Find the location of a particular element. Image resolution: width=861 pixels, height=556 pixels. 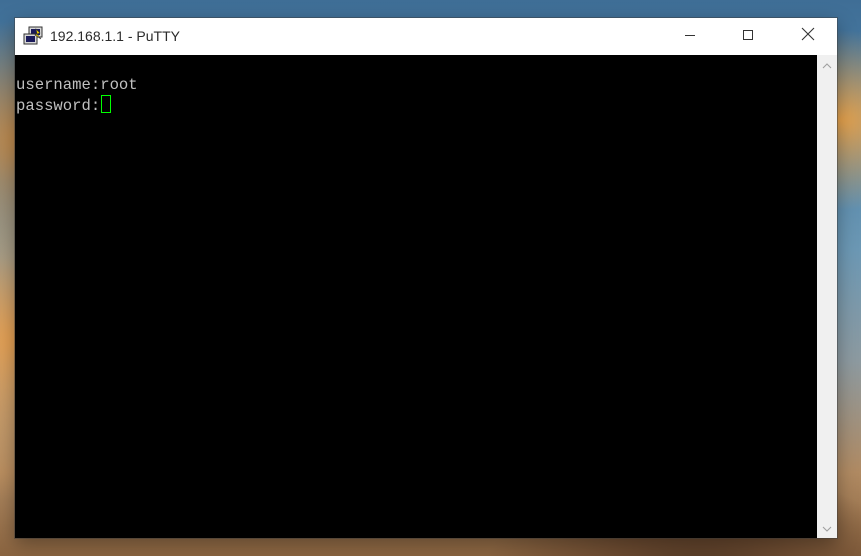

maximize-button is located at coordinates (748, 36).